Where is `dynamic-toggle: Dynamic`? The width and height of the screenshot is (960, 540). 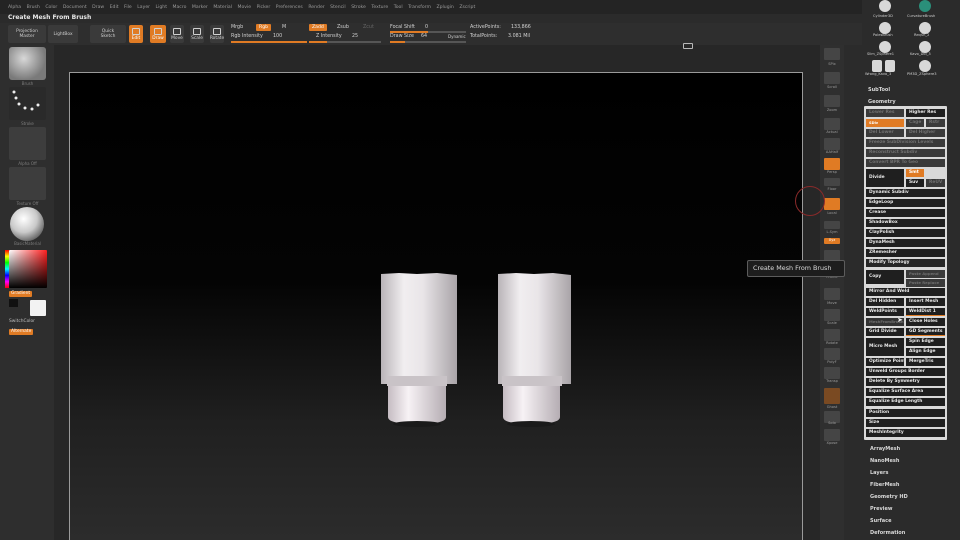 dynamic-toggle: Dynamic is located at coordinates (457, 36).